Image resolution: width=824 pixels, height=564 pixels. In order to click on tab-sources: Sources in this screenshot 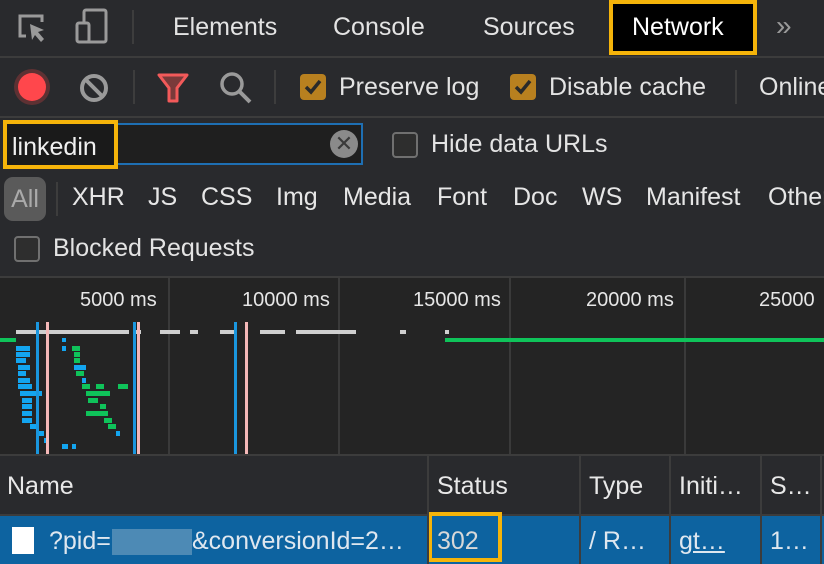, I will do `click(529, 27)`.